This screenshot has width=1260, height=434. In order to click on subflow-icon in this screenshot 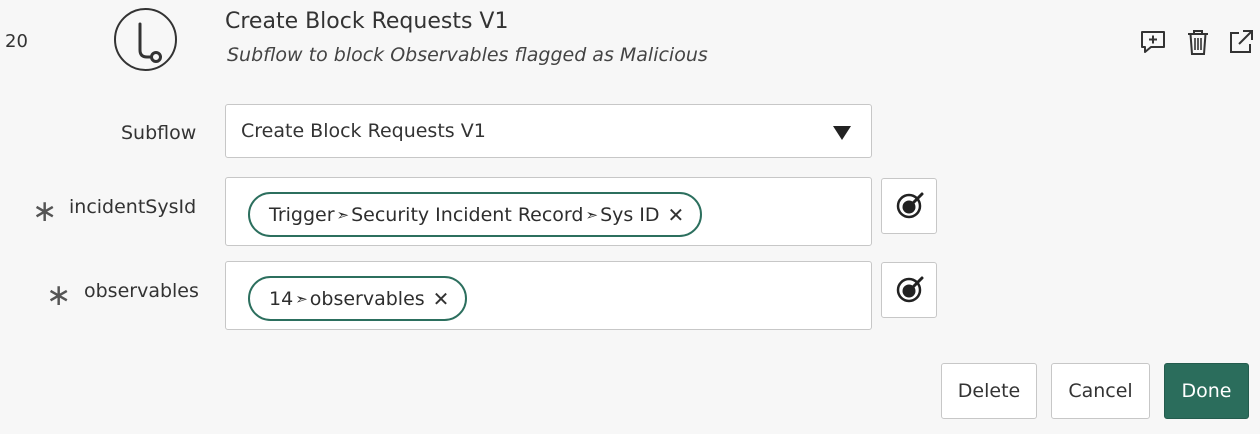, I will do `click(145, 39)`.